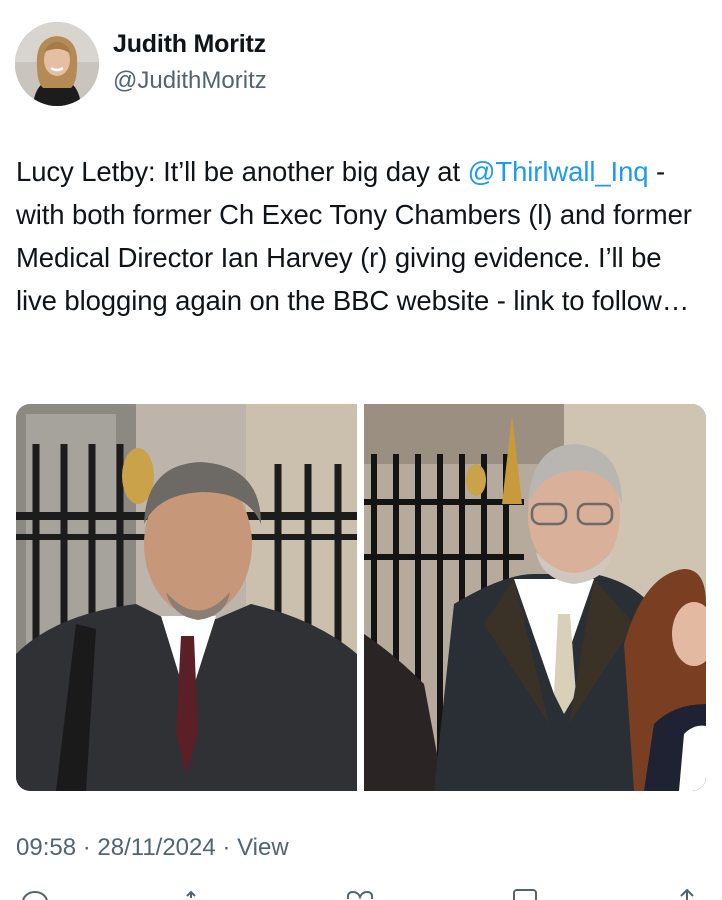  I want to click on tweet-text-part: Lucy Letby: It’ll be another big day at, so click(242, 171).